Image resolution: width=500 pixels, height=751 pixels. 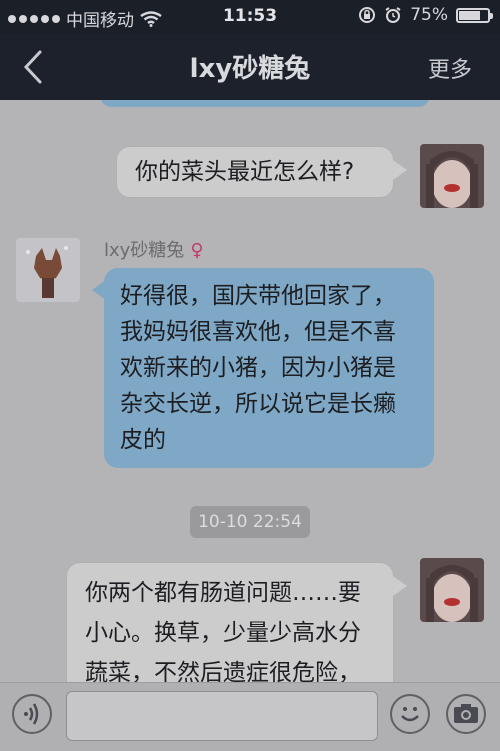 I want to click on timestamp: 10-10 22:54, so click(x=250, y=522).